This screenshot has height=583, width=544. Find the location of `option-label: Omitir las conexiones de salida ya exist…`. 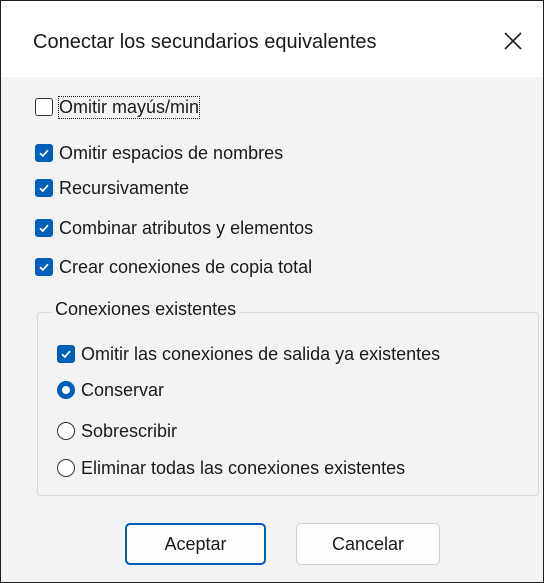

option-label: Omitir las conexiones de salida ya exist… is located at coordinates (261, 353).